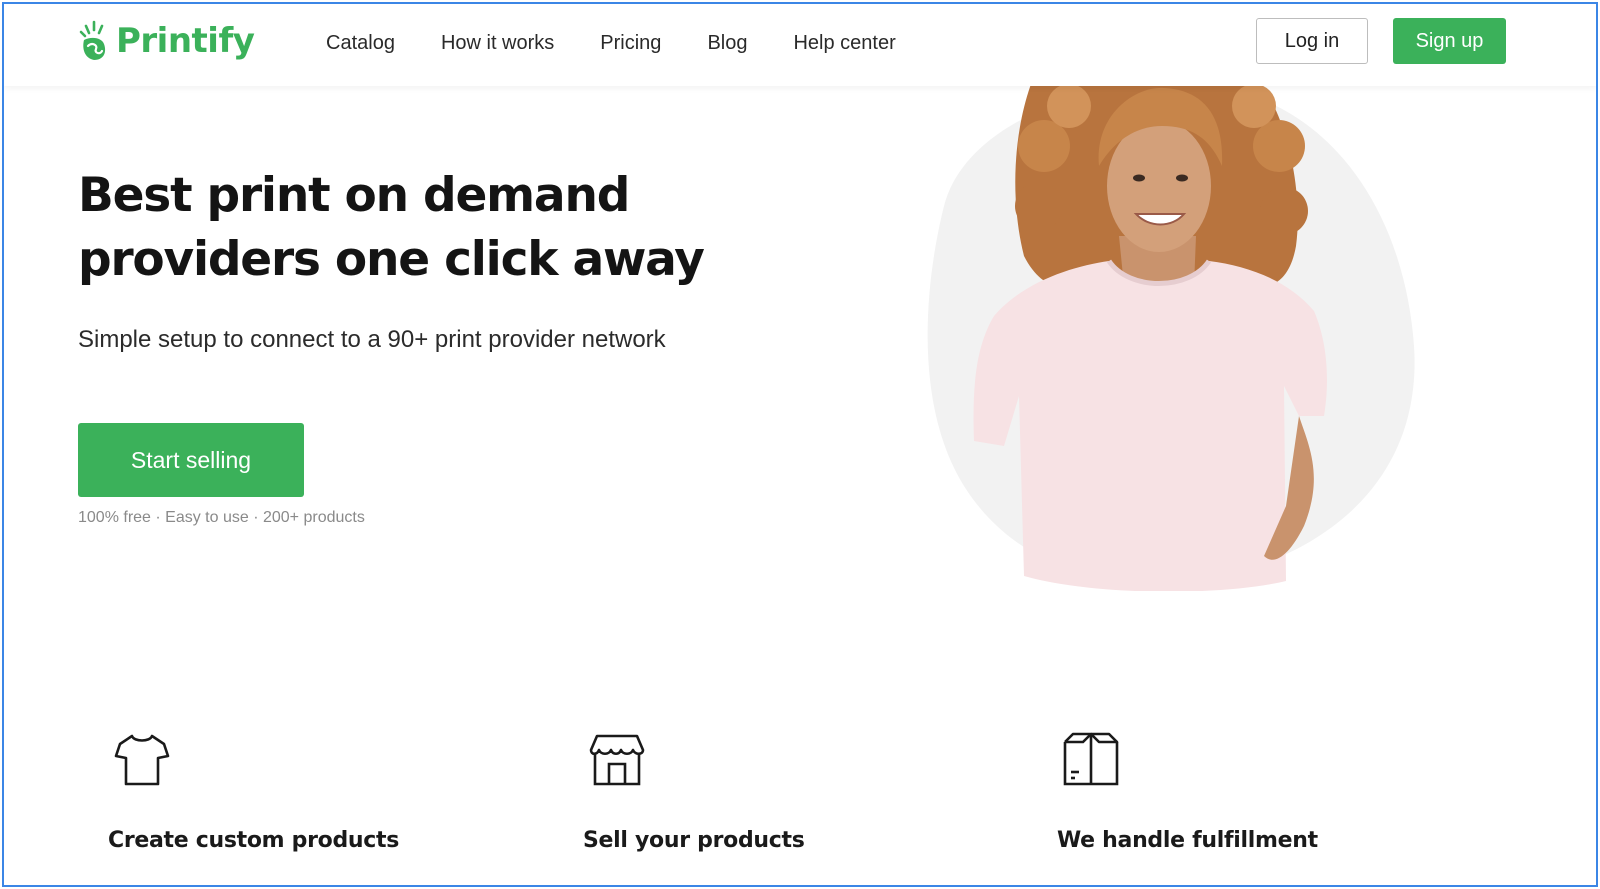 The height and width of the screenshot is (889, 1600). Describe the element at coordinates (727, 43) in the screenshot. I see `nav-link-blog: Blog` at that location.